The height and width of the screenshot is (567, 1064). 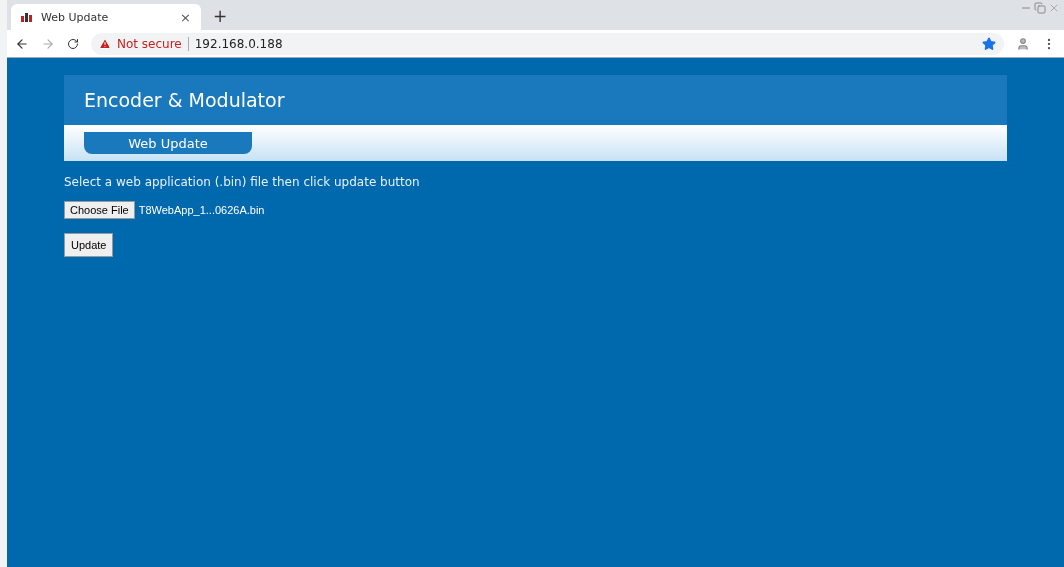 I want to click on star-icon, so click(x=989, y=43).